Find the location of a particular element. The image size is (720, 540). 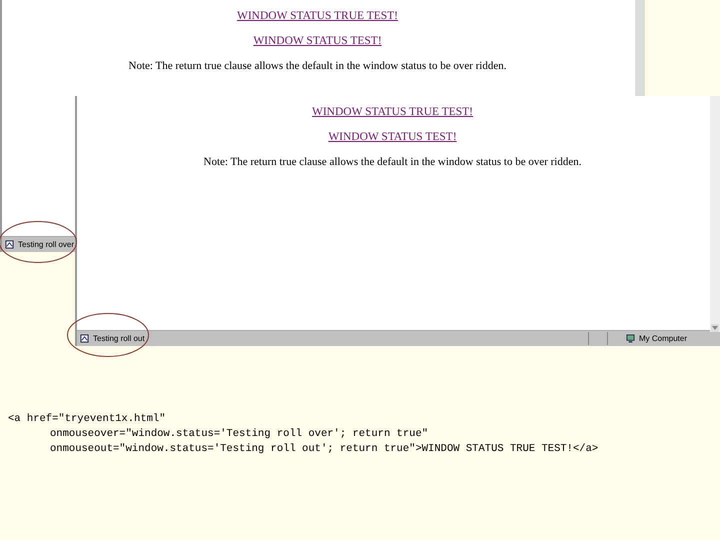

status-zone: My Computer is located at coordinates (663, 338).